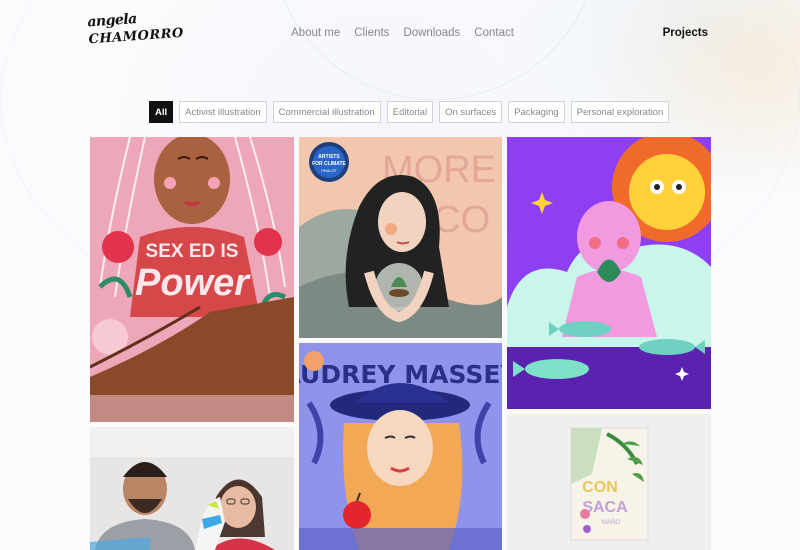 The image size is (800, 550). I want to click on nav-projects: Projects, so click(685, 33).